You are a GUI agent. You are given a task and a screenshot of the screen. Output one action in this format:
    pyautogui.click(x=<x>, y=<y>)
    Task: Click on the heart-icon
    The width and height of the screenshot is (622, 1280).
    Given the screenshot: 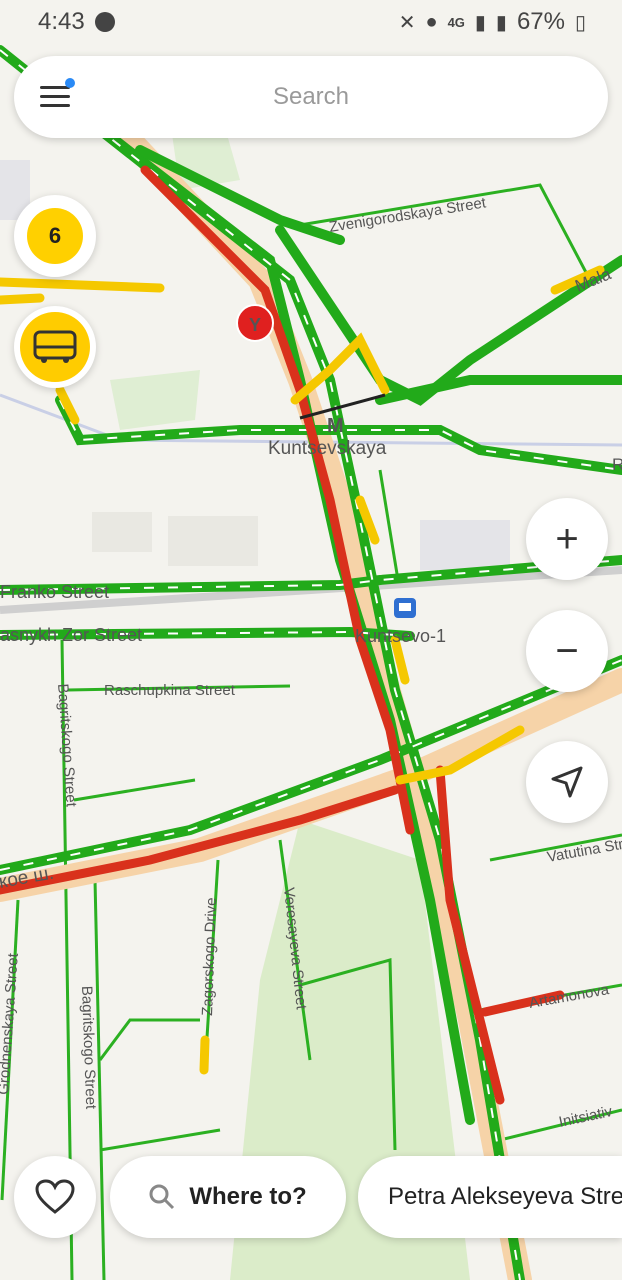 What is the action you would take?
    pyautogui.click(x=55, y=1196)
    